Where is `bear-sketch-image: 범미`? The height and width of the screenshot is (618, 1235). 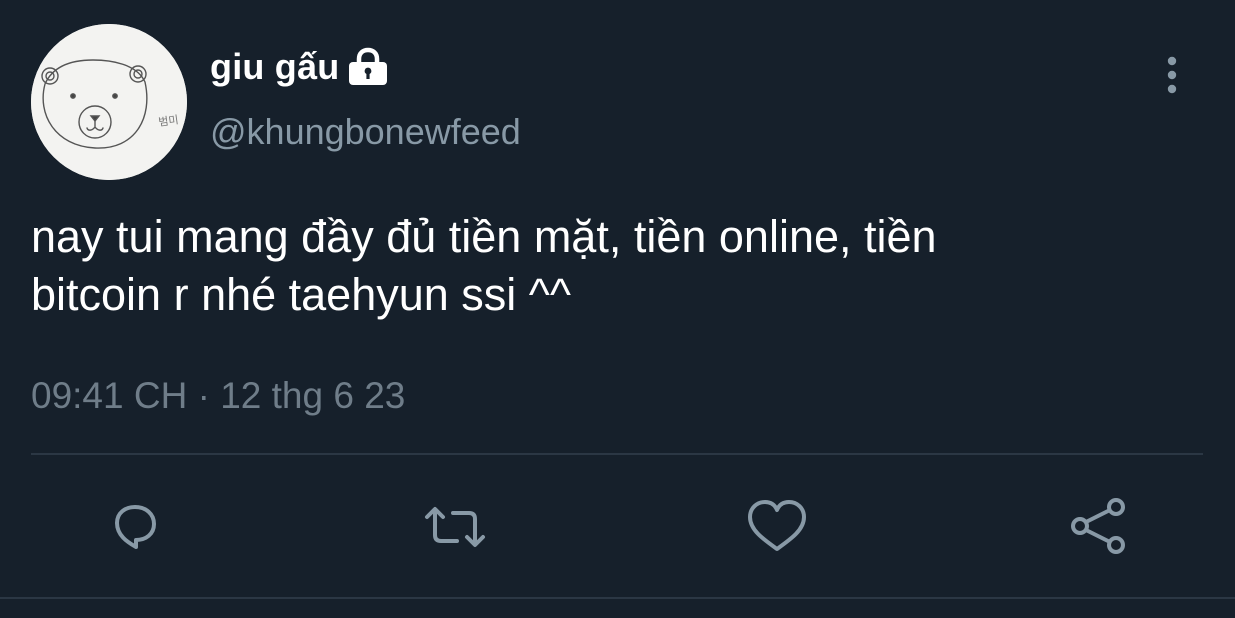
bear-sketch-image: 범미 is located at coordinates (109, 102).